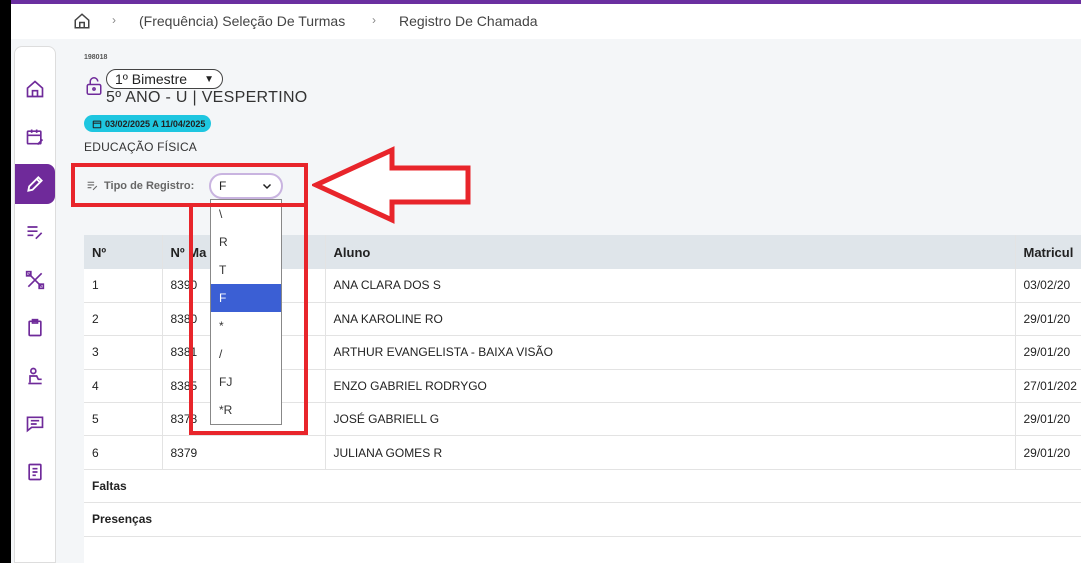  I want to click on class-name: 5º ANO - U | VESPERTINO, so click(207, 97).